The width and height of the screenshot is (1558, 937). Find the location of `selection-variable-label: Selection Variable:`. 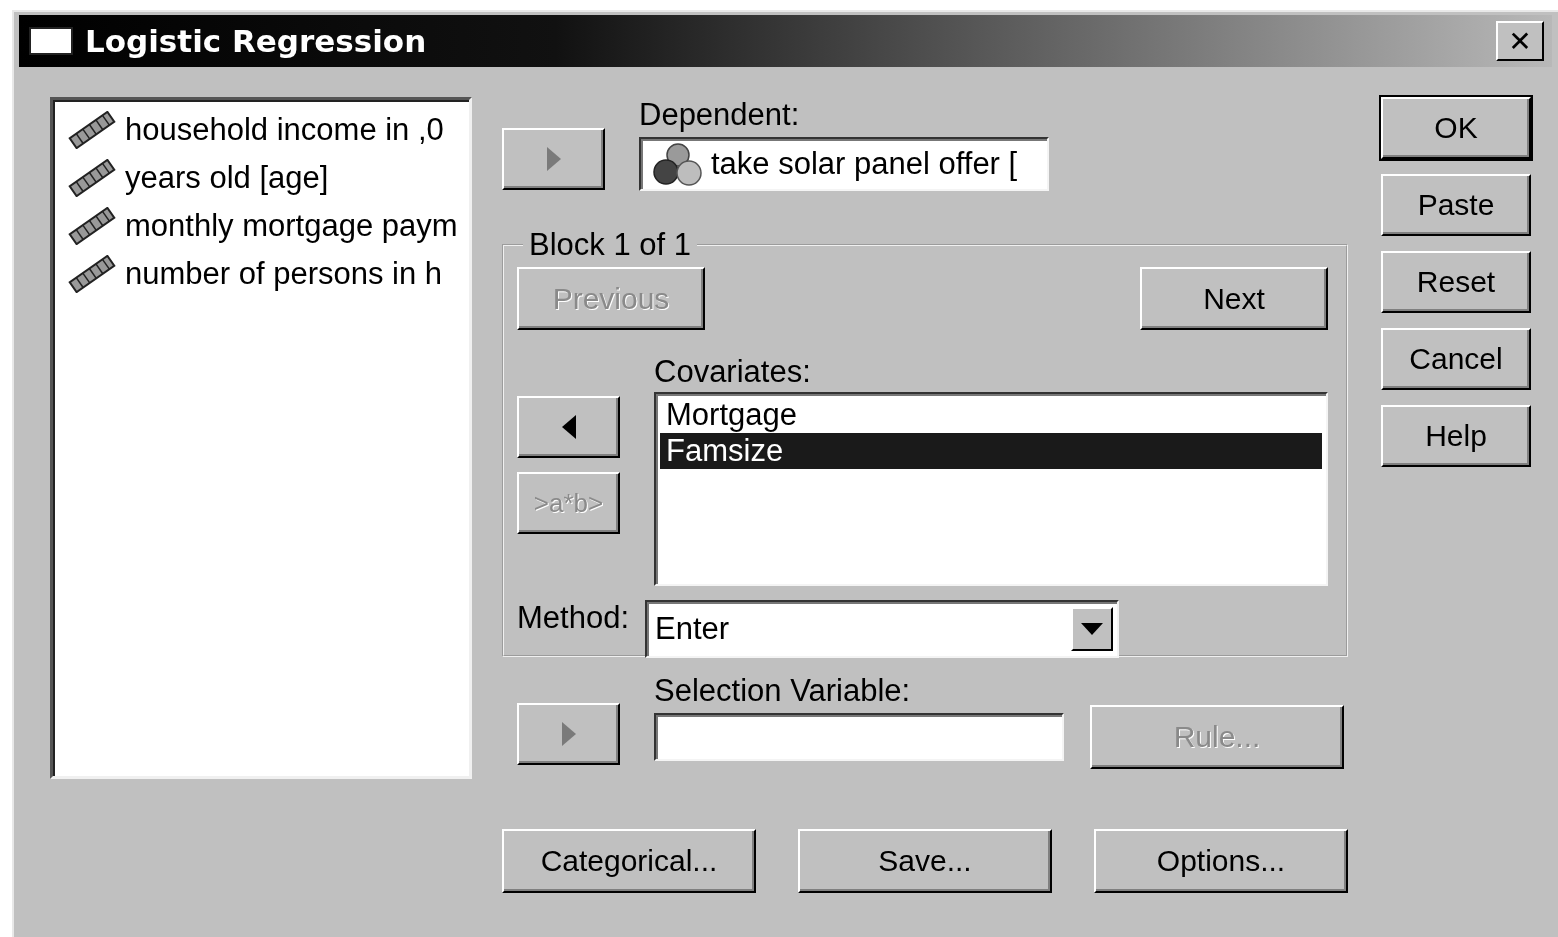

selection-variable-label: Selection Variable: is located at coordinates (783, 691).